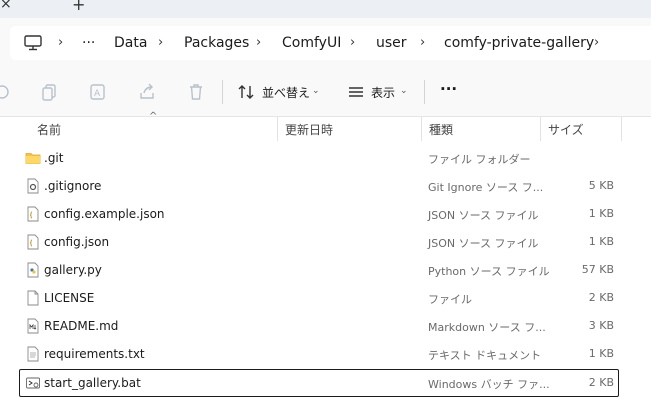 Image resolution: width=651 pixels, height=410 pixels. What do you see at coordinates (319, 270) in the screenshot?
I see `list-item: gallery.py Python ソース ファイル 57 KB` at bounding box center [319, 270].